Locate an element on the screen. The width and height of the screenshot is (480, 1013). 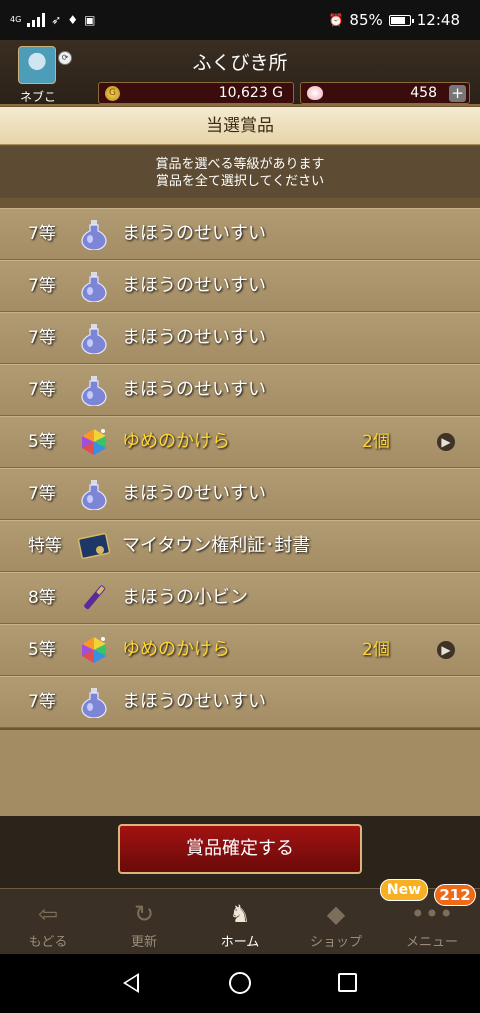
confirm-prizes-button: 賞品確定する is located at coordinates (240, 849).